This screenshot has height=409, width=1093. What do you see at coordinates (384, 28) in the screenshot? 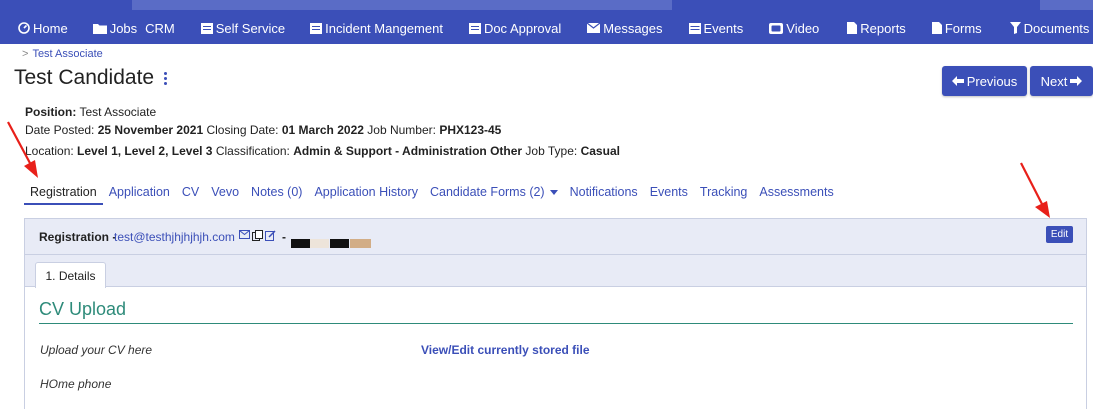
I see `nav-incident-management-label: Incident Mangement` at bounding box center [384, 28].